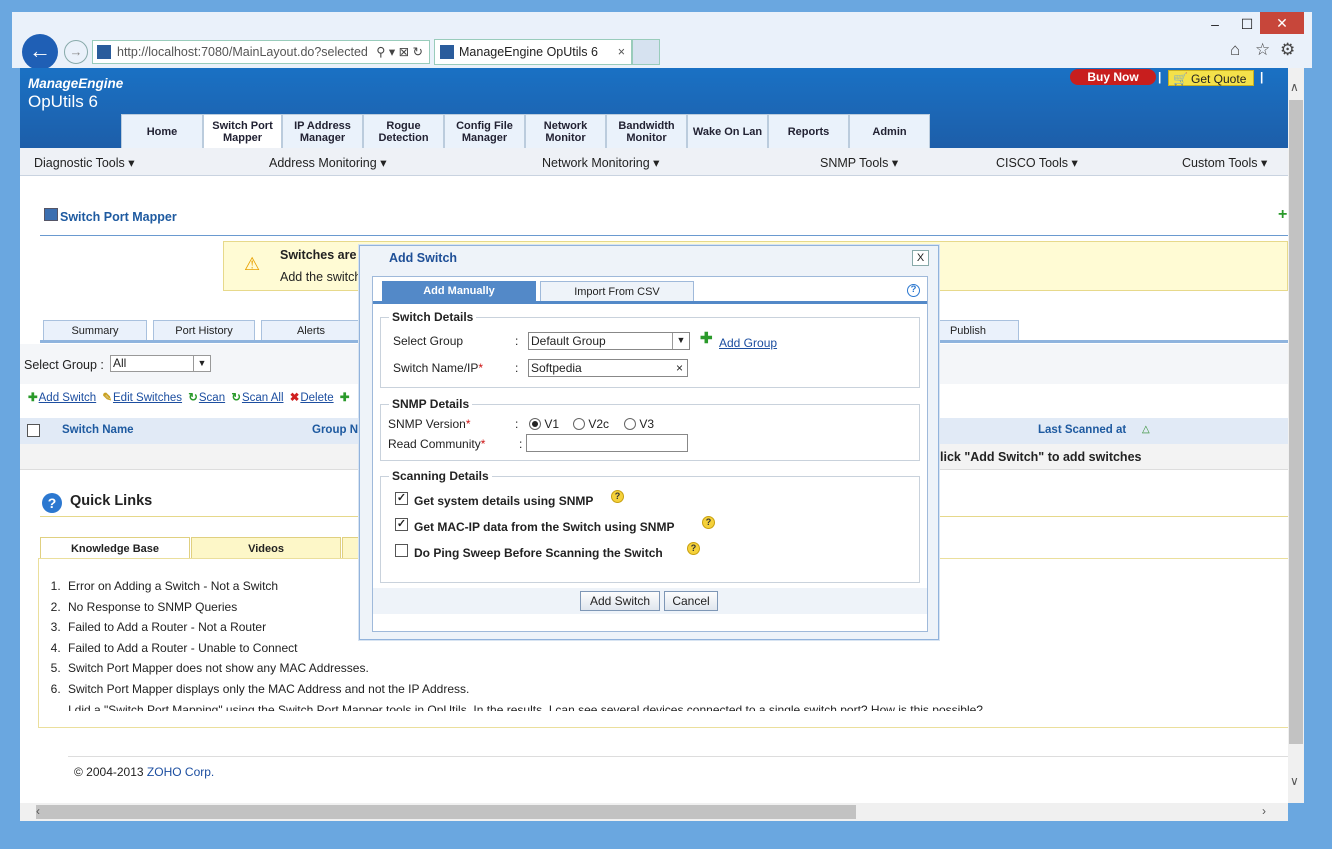 This screenshot has width=1332, height=849. I want to click on radio-v1: V1, so click(544, 424).